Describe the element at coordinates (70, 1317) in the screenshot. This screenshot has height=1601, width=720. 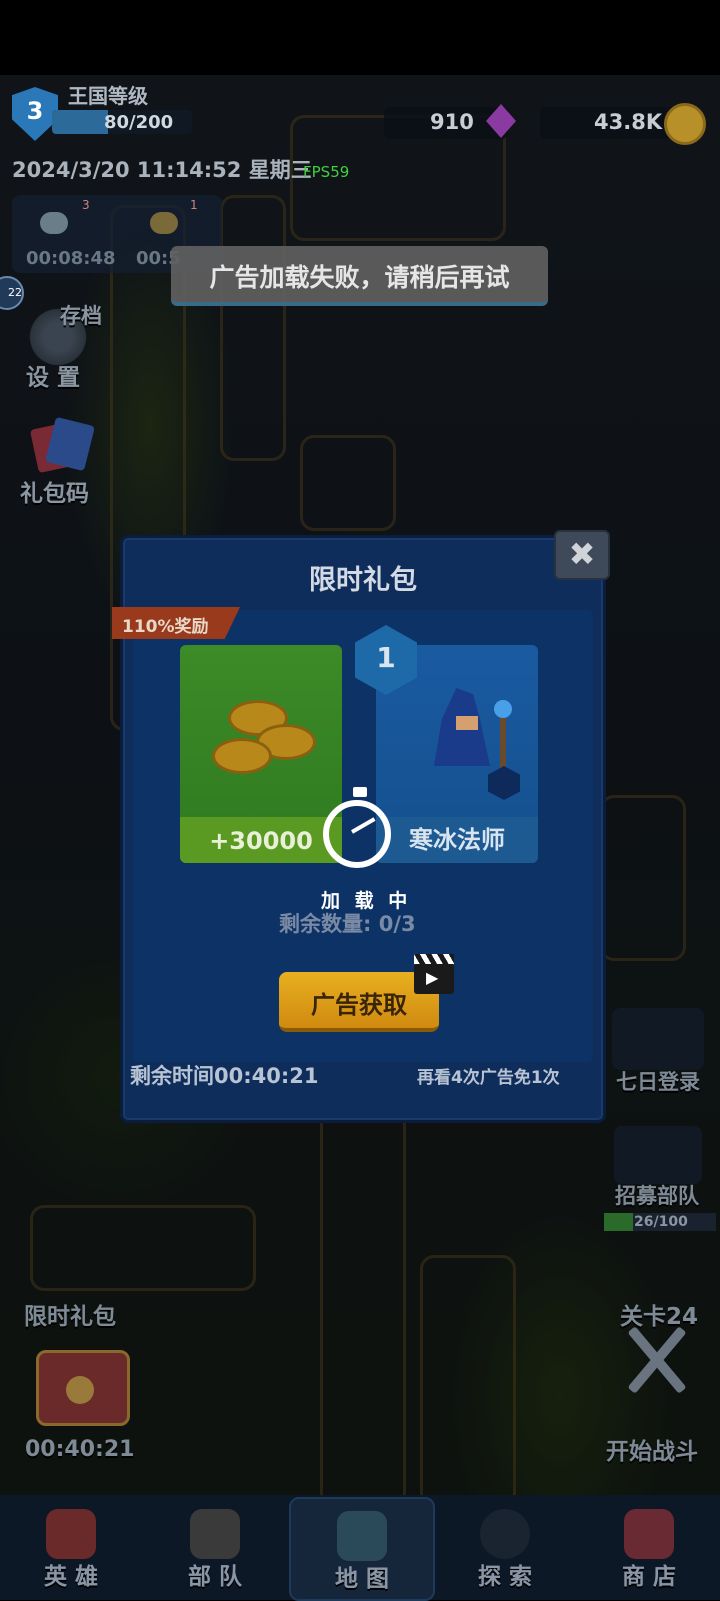
I see `limited-gift-label: 限时礼包` at that location.